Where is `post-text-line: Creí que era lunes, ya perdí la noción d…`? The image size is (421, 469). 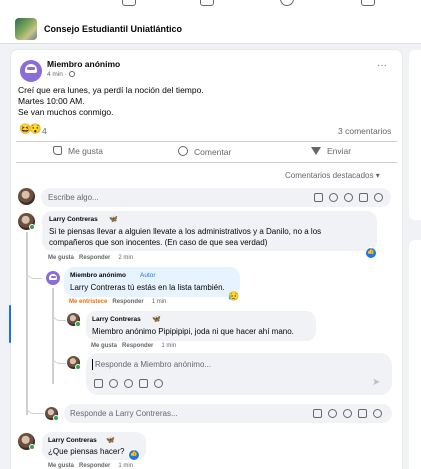 post-text-line: Creí que era lunes, ya perdí la noción d… is located at coordinates (111, 90).